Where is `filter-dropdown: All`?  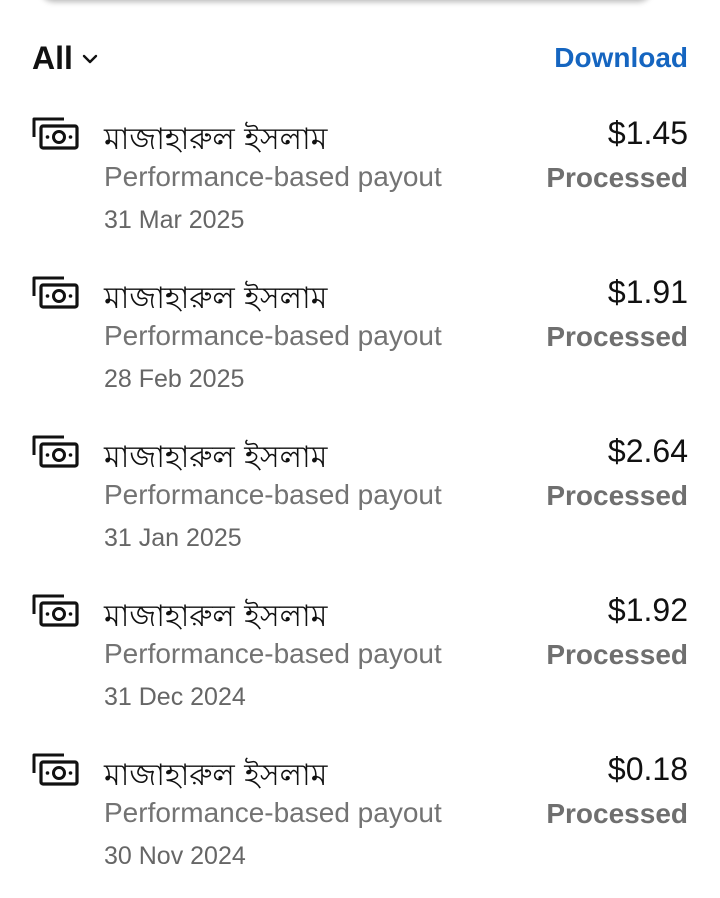
filter-dropdown: All is located at coordinates (65, 58).